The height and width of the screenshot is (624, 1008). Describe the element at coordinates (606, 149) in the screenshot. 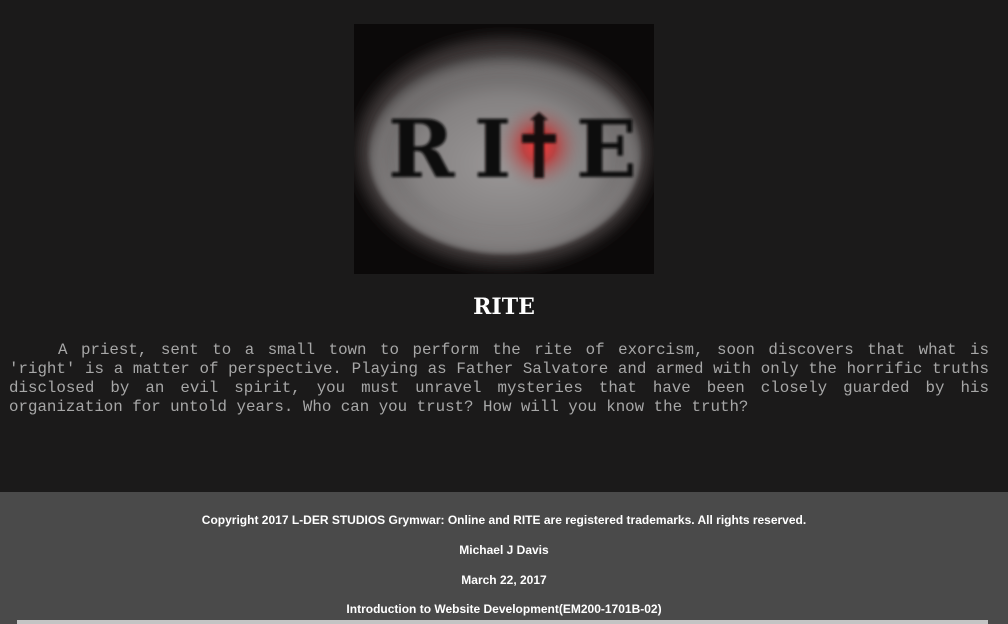

I see `logo-letter-e: E` at that location.